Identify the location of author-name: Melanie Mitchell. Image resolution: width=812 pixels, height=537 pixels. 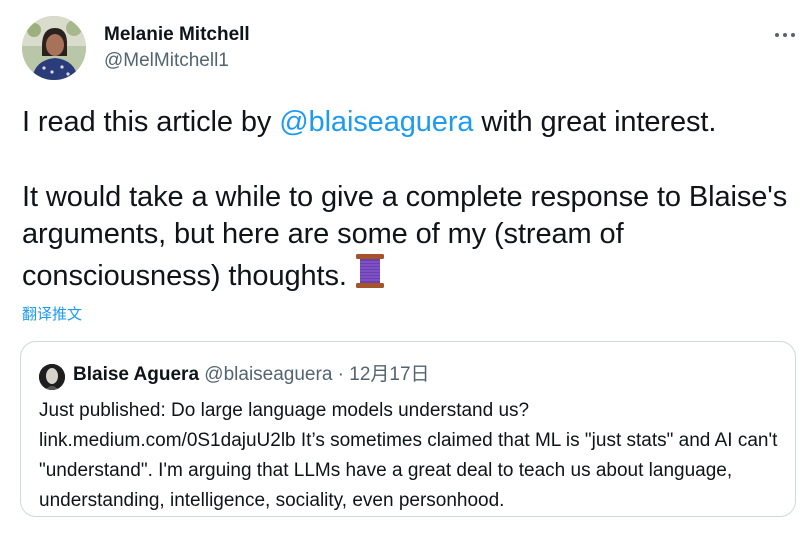
(177, 35).